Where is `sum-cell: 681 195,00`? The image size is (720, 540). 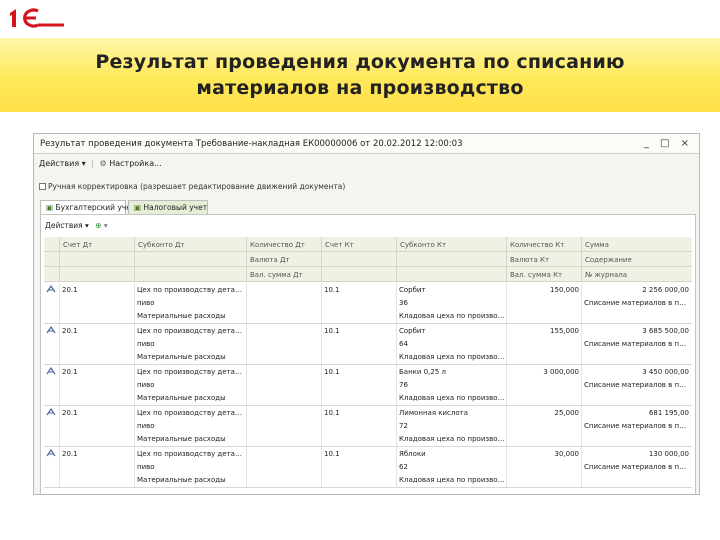 sum-cell: 681 195,00 is located at coordinates (635, 412).